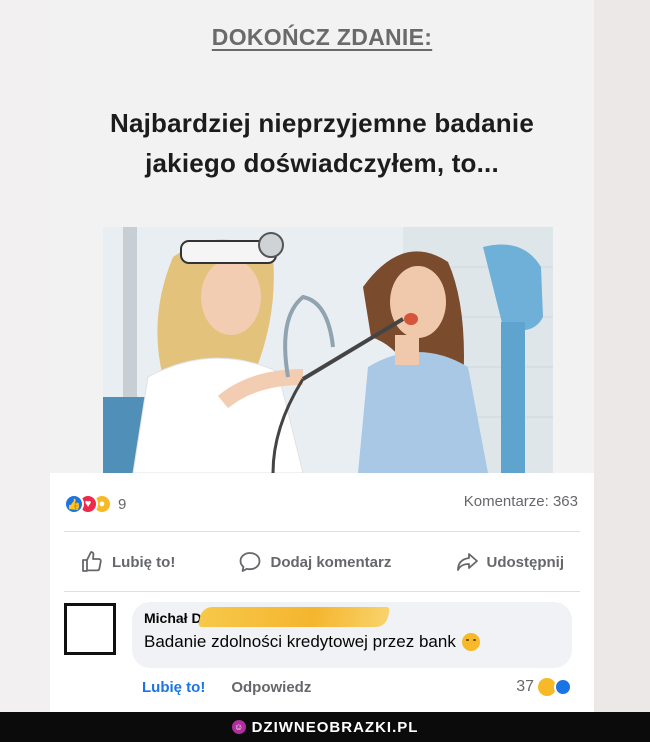 The image size is (650, 742). I want to click on comment-reactions: 37, so click(544, 687).